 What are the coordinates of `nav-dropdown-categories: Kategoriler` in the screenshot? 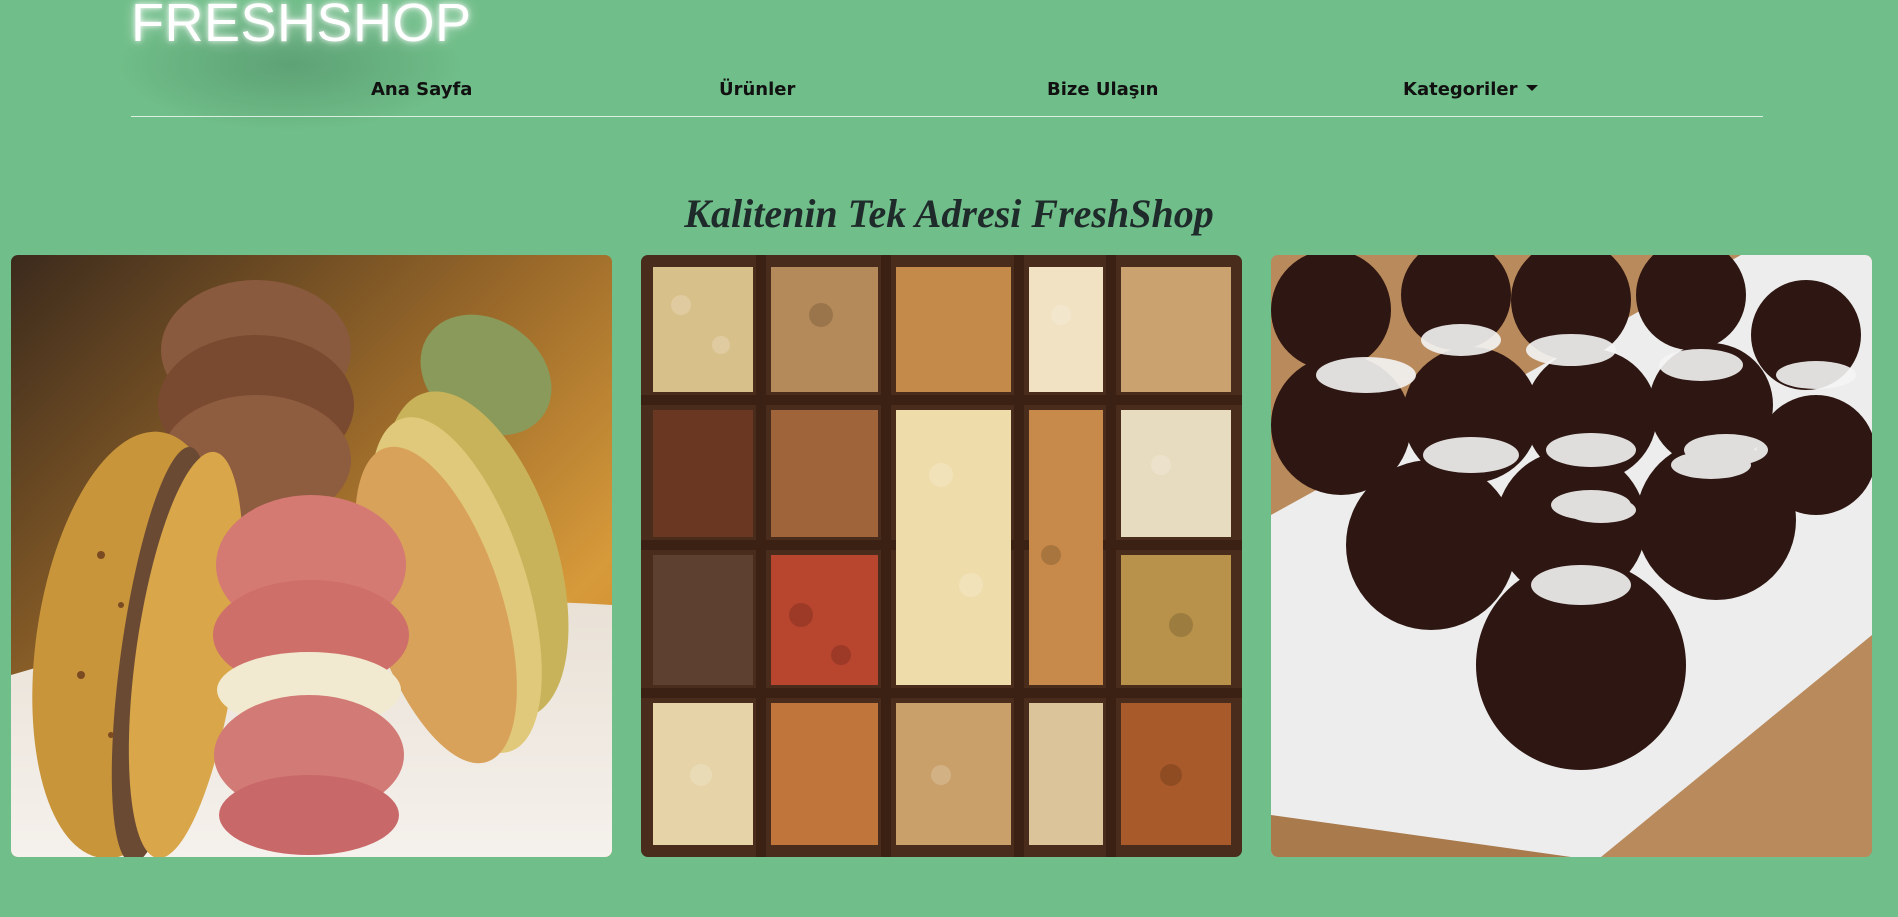 It's located at (1471, 89).